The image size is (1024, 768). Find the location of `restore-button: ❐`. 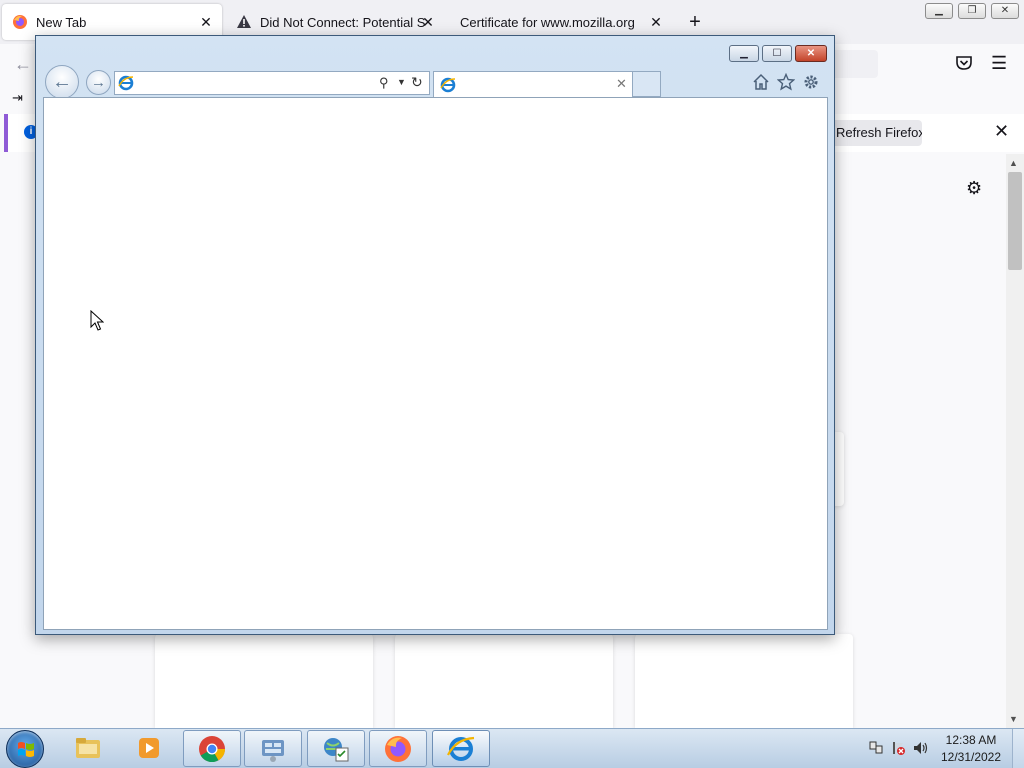

restore-button: ❐ is located at coordinates (972, 11).